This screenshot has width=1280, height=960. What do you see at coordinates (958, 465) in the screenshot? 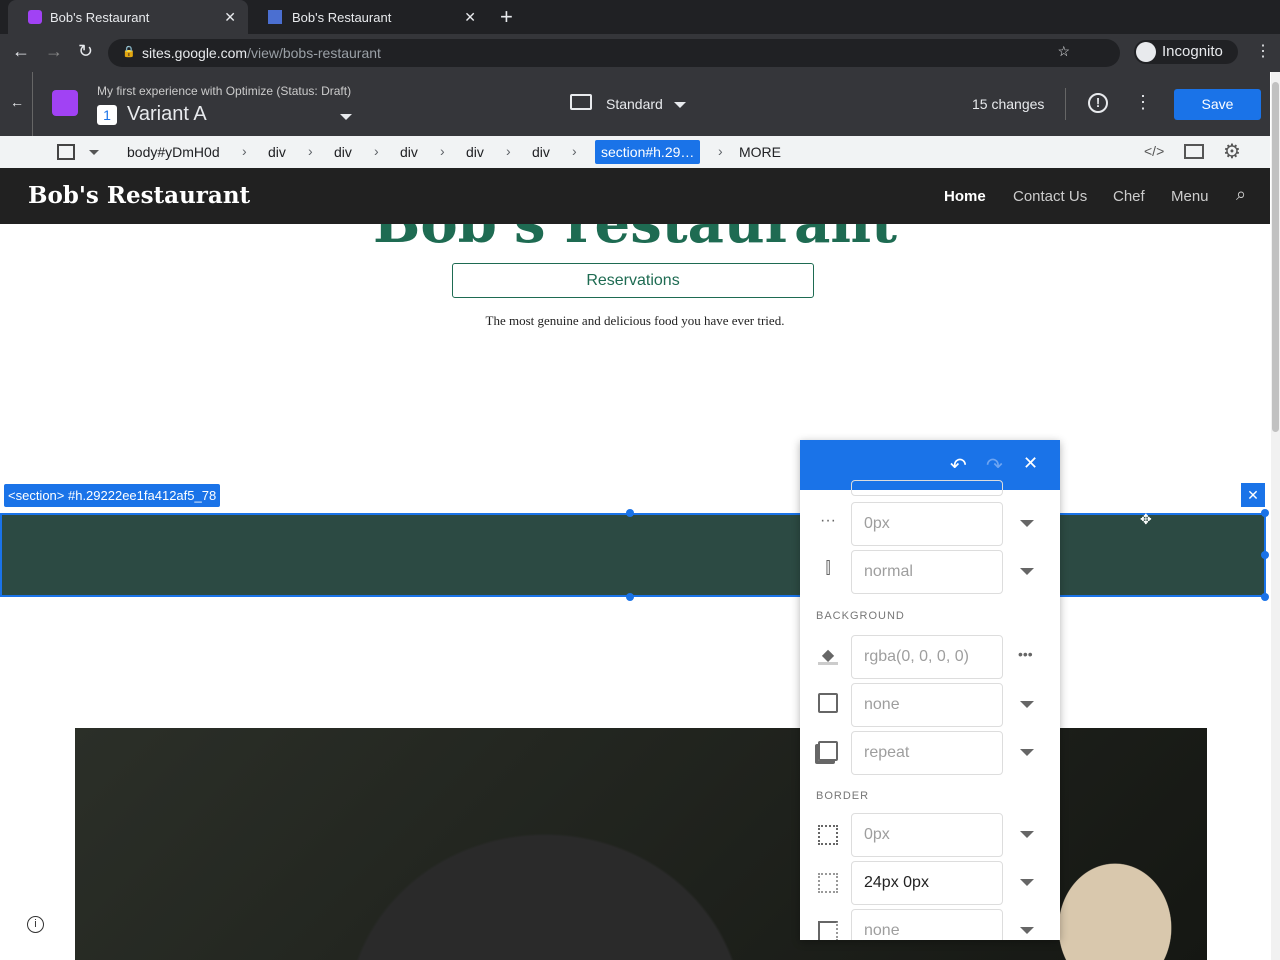
I see `undo-icon: ↶` at bounding box center [958, 465].